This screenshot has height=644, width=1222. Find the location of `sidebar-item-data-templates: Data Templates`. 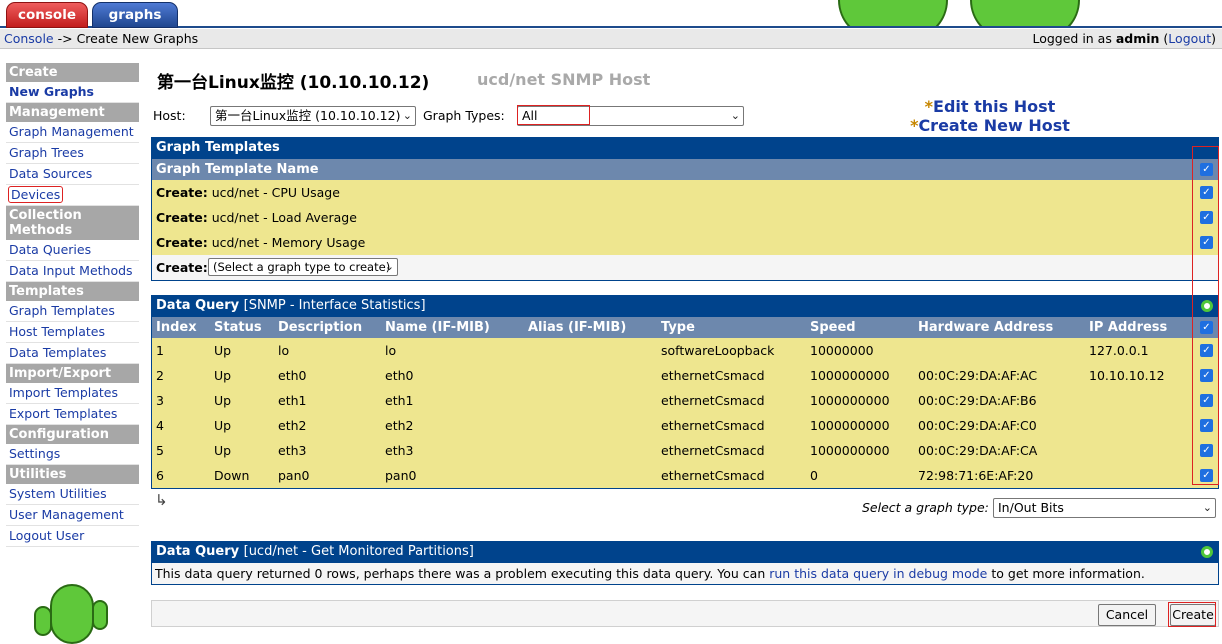

sidebar-item-data-templates: Data Templates is located at coordinates (72, 353).